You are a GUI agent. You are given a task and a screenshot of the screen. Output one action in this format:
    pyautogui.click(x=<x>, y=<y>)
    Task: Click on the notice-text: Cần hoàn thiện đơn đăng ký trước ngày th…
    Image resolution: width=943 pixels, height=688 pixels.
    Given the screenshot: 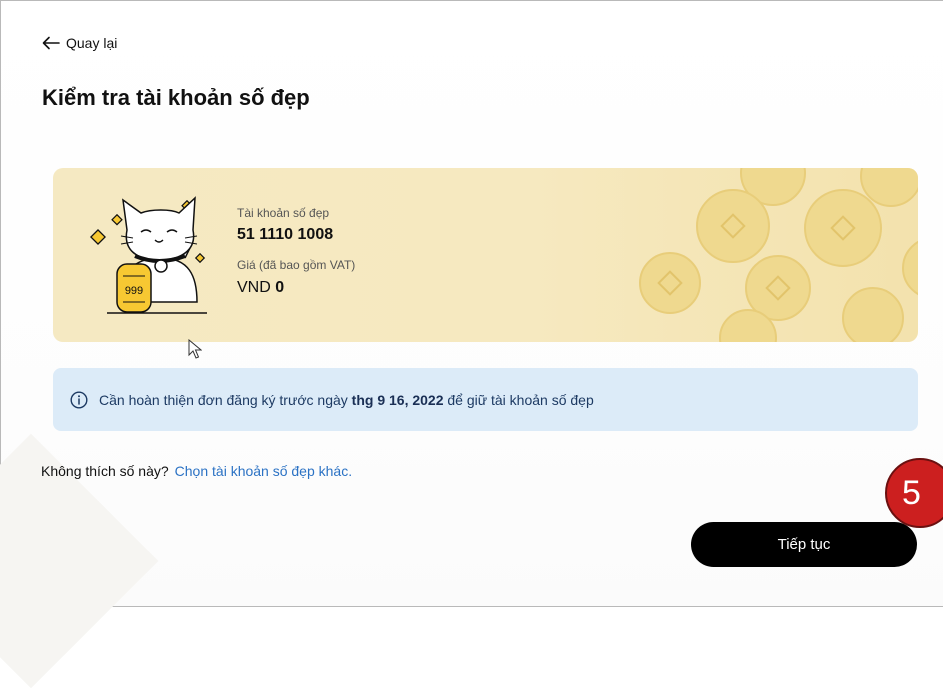 What is the action you would take?
    pyautogui.click(x=346, y=400)
    